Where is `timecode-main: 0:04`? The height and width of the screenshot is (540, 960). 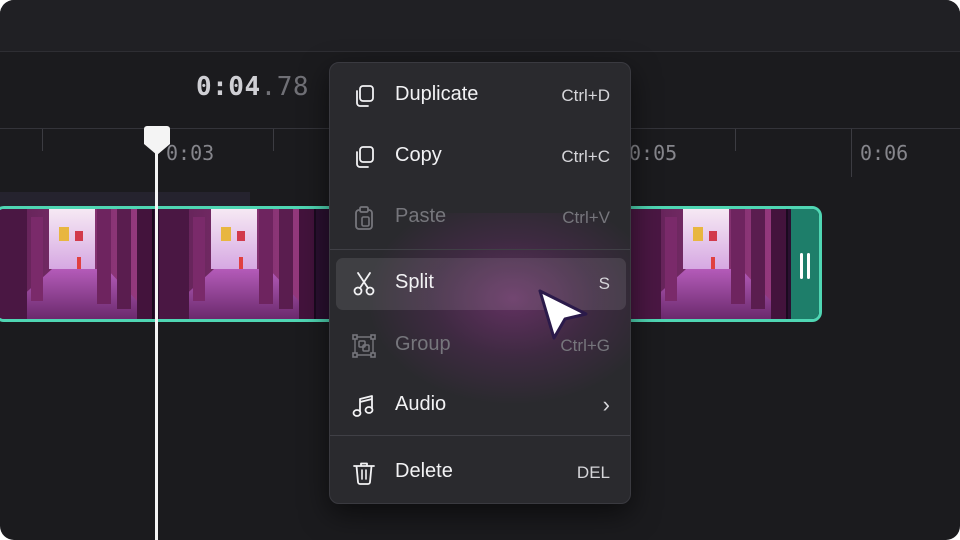 timecode-main: 0:04 is located at coordinates (228, 87).